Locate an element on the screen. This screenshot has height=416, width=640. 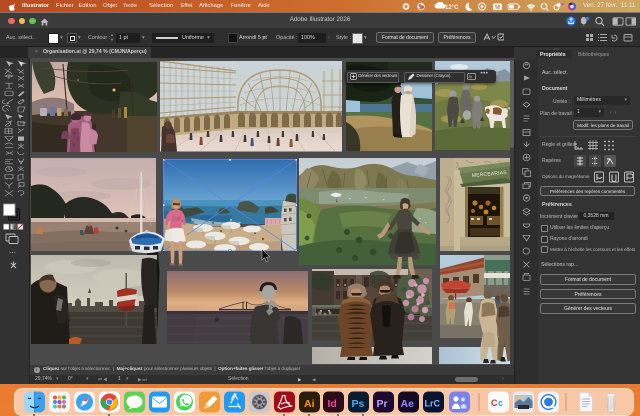
svg-text: 12°C is located at coordinates (452, 8).